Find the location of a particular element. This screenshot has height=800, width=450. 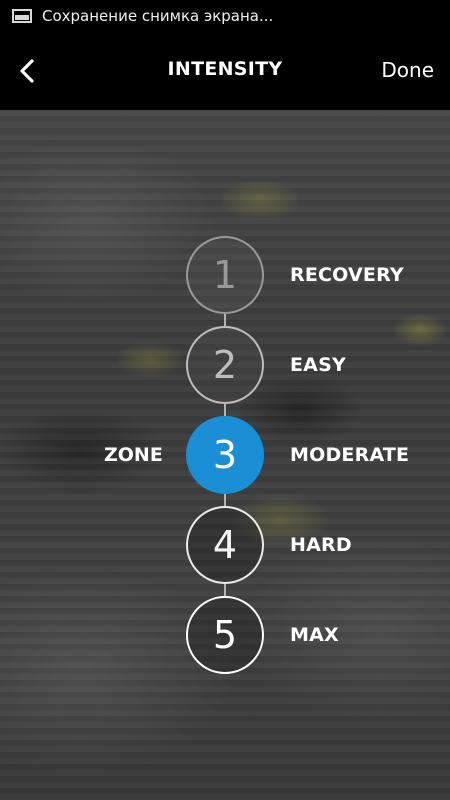

zone-label: EASY is located at coordinates (318, 365).